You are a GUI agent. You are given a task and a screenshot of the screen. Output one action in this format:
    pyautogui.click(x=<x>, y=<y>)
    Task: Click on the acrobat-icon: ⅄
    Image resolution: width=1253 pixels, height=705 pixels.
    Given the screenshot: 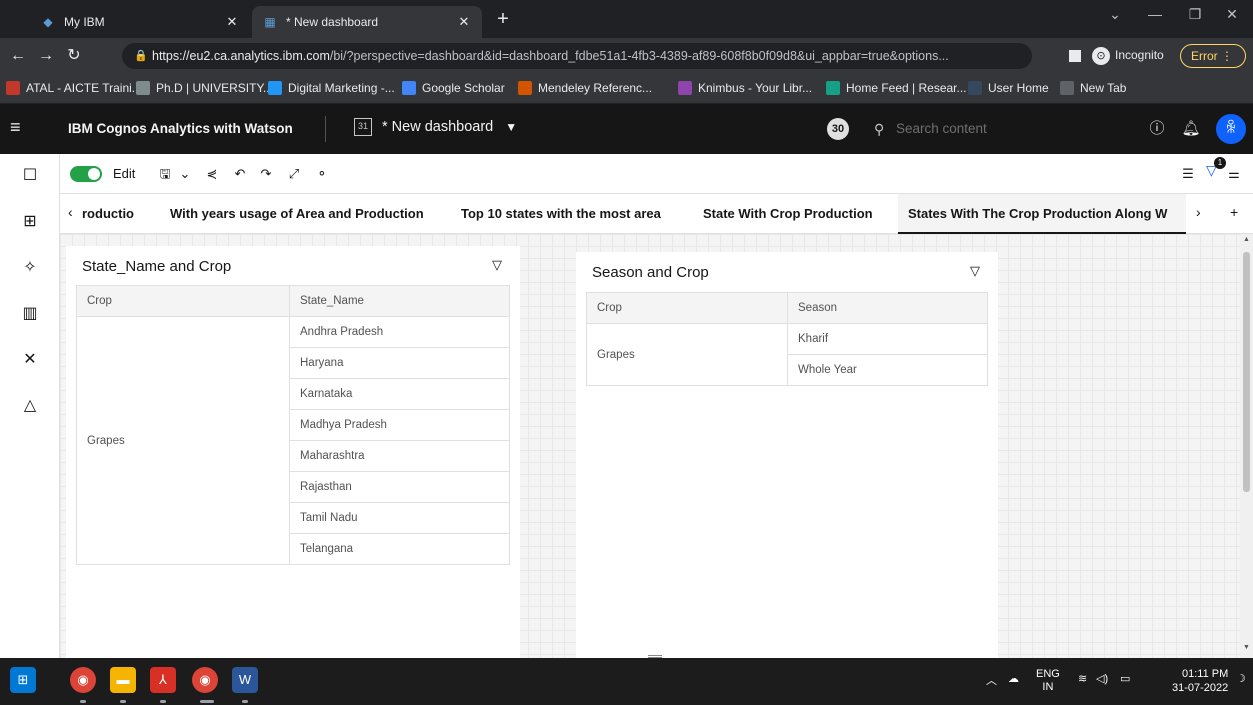 What is the action you would take?
    pyautogui.click(x=163, y=680)
    